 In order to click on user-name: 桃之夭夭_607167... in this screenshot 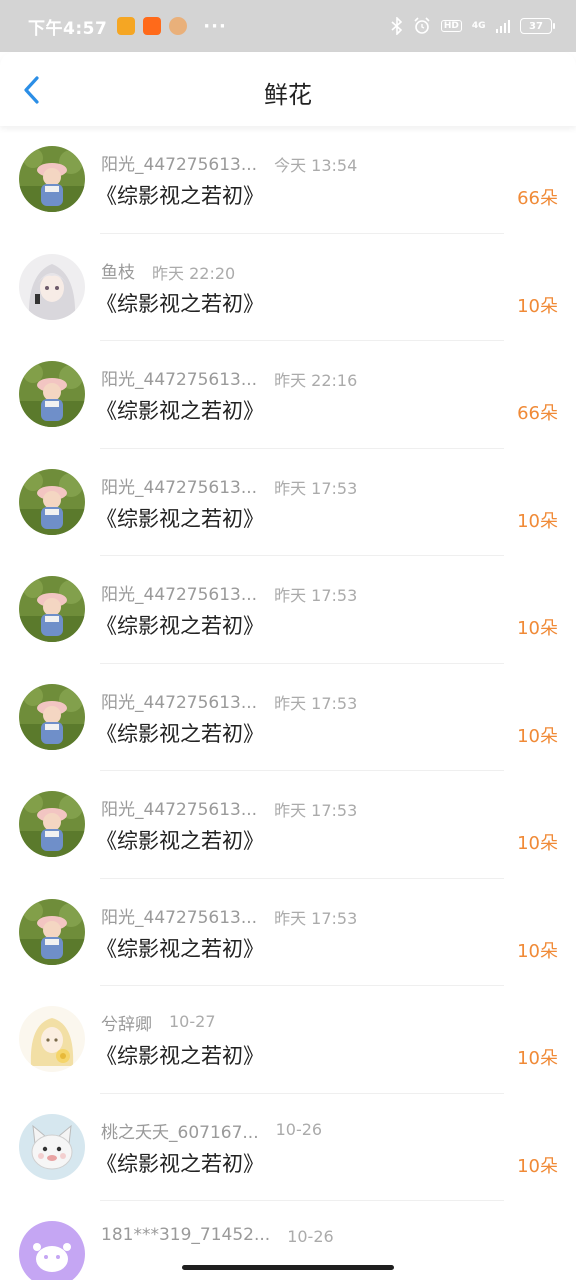, I will do `click(180, 1130)`.